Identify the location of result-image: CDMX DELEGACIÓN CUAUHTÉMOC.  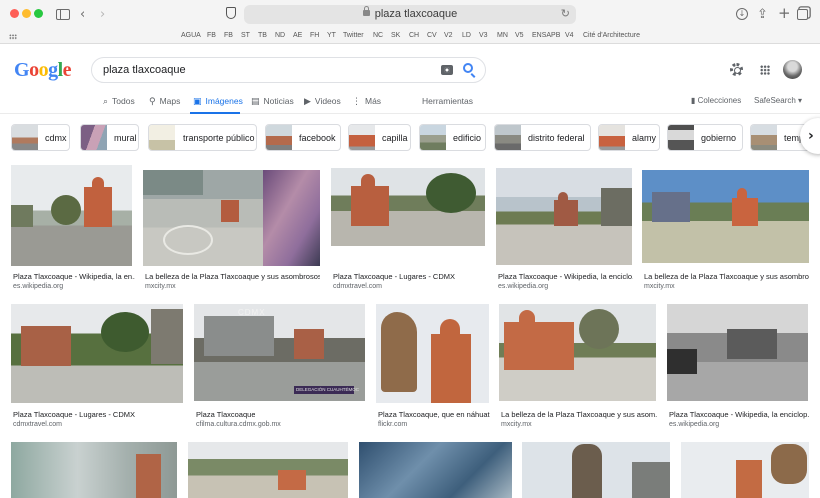
(279, 352).